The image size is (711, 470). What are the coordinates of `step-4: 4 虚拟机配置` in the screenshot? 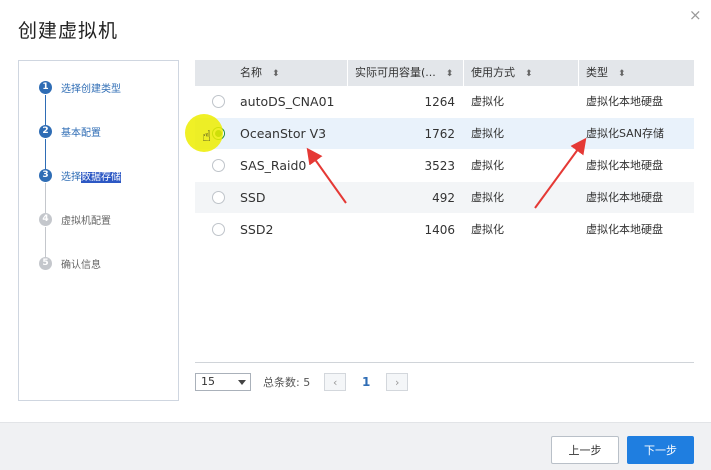 It's located at (75, 219).